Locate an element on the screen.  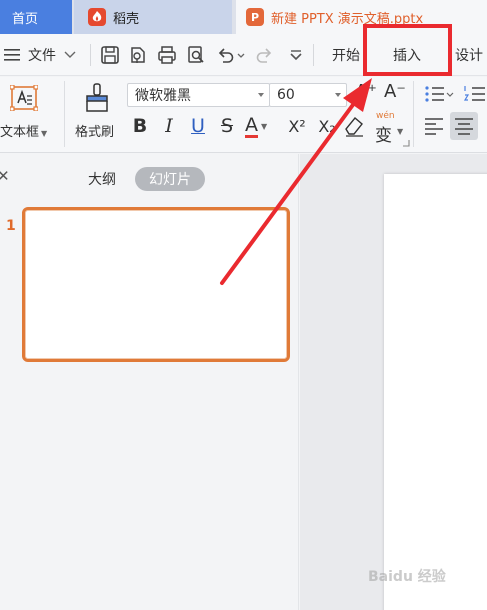
brush-icon is located at coordinates (97, 97).